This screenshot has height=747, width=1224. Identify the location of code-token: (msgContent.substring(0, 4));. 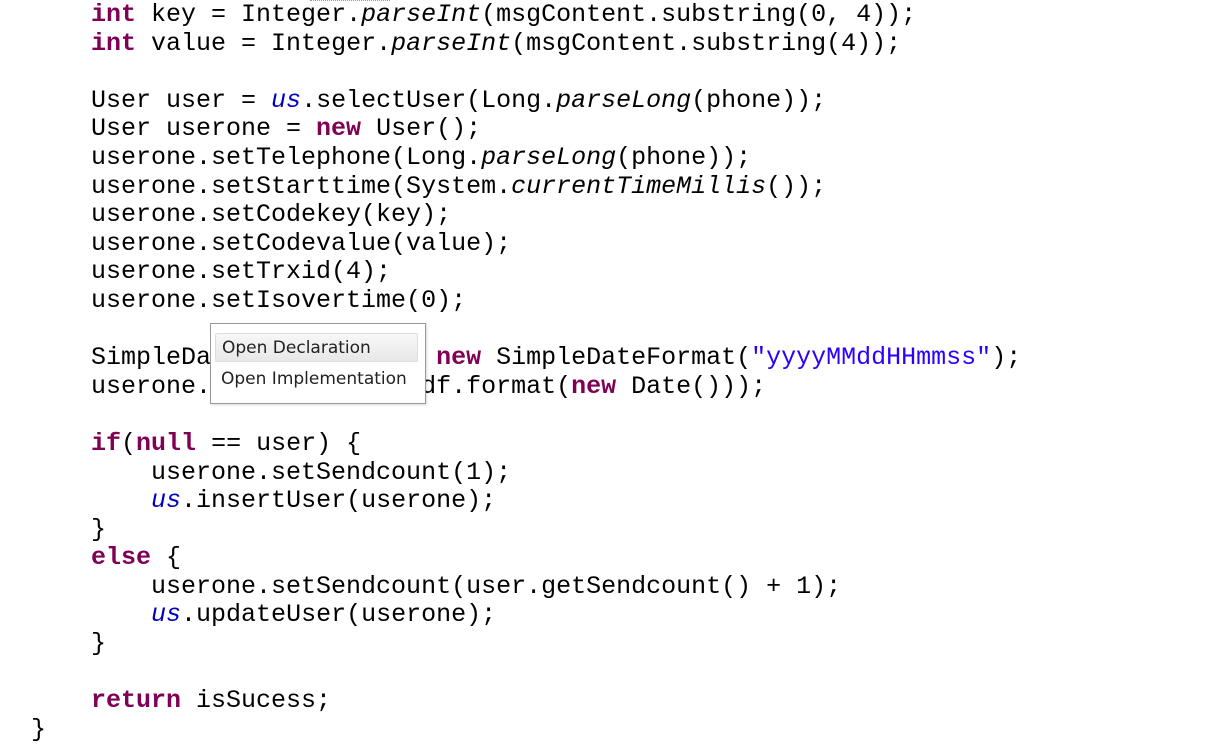
(699, 14).